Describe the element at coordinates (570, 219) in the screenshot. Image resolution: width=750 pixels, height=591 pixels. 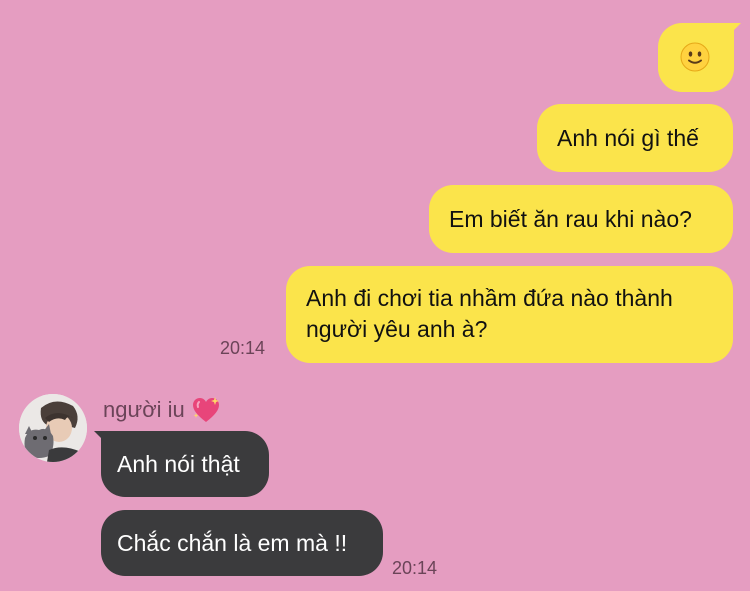
I see `message-text: Em biết ăn rau khi nào?` at that location.